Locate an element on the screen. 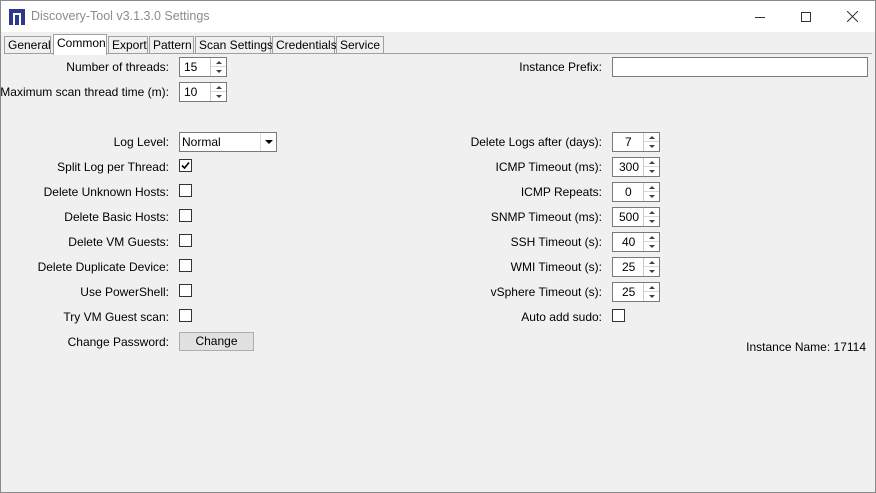 This screenshot has height=493, width=876. use-powershell-checkbox is located at coordinates (185, 290).